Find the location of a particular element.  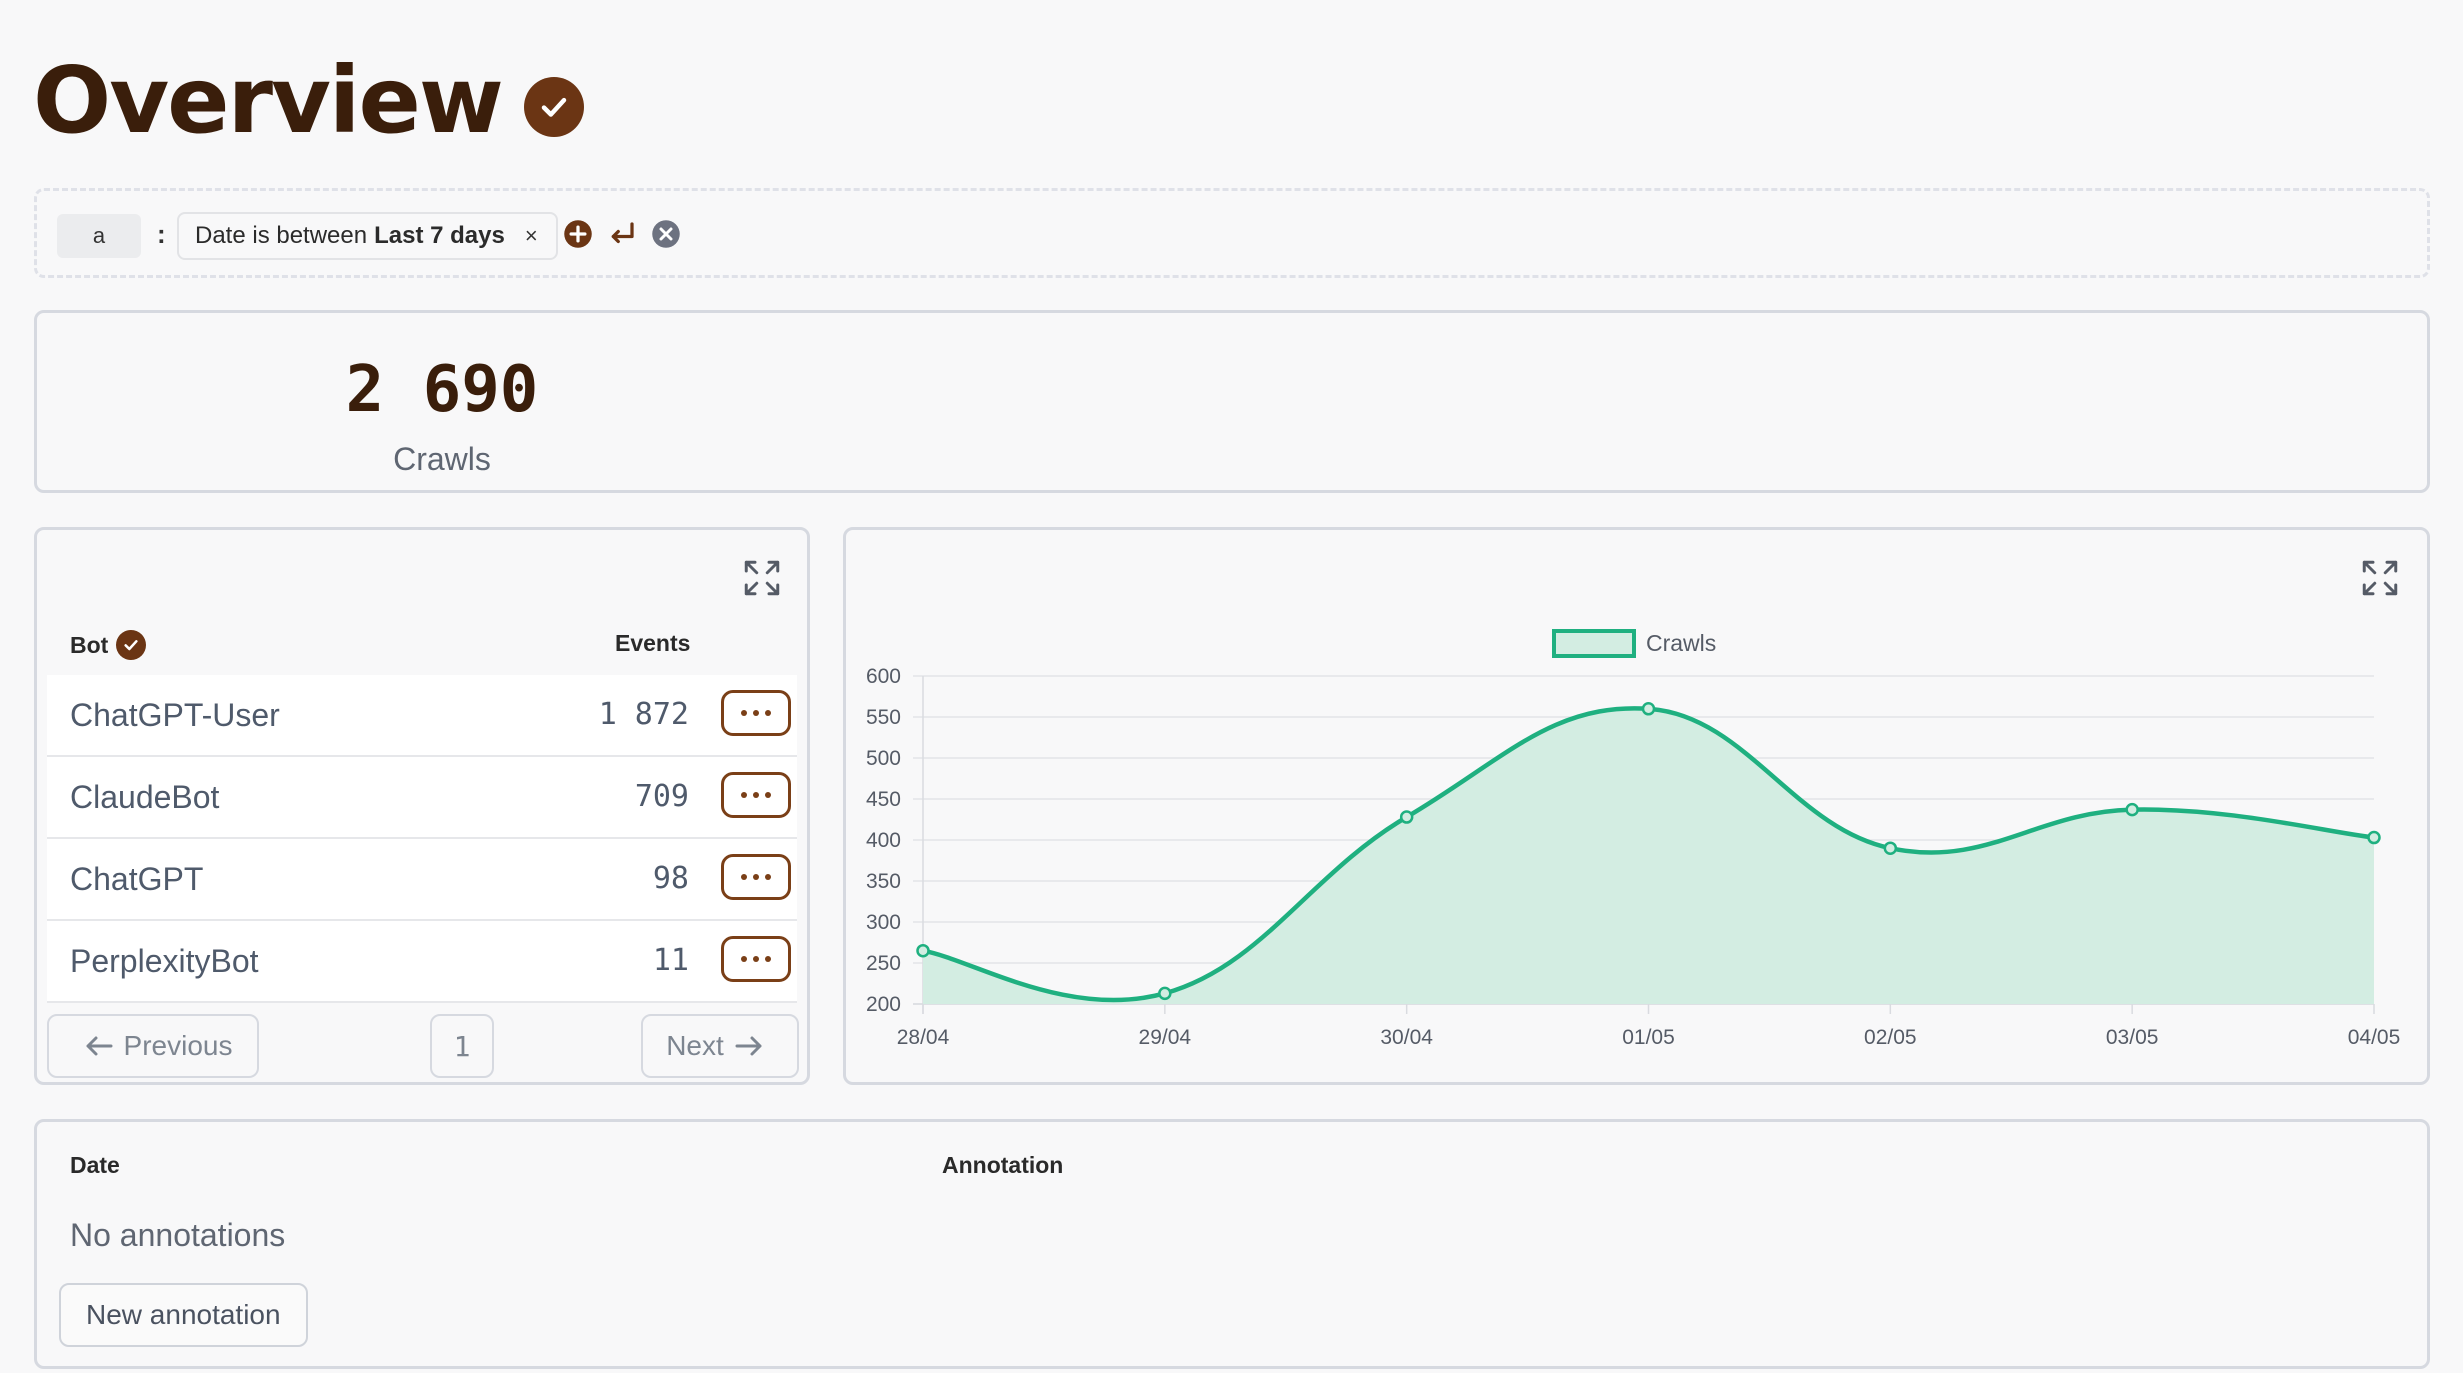

bot-name: ChatGPT-User is located at coordinates (175, 715).